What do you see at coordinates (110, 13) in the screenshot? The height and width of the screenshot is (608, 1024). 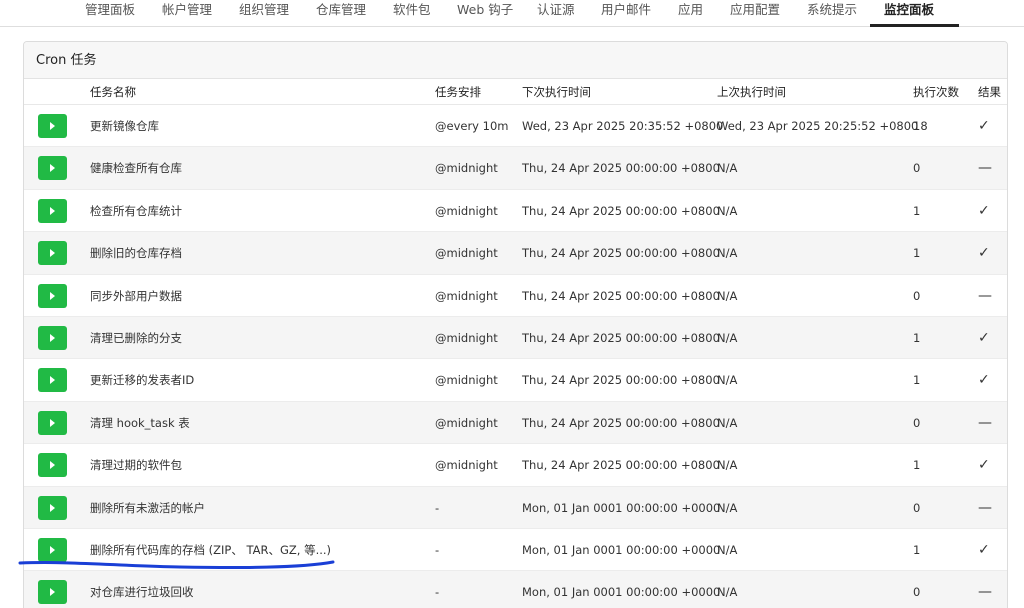 I see `tab-admin-dashboard: 管理面板` at bounding box center [110, 13].